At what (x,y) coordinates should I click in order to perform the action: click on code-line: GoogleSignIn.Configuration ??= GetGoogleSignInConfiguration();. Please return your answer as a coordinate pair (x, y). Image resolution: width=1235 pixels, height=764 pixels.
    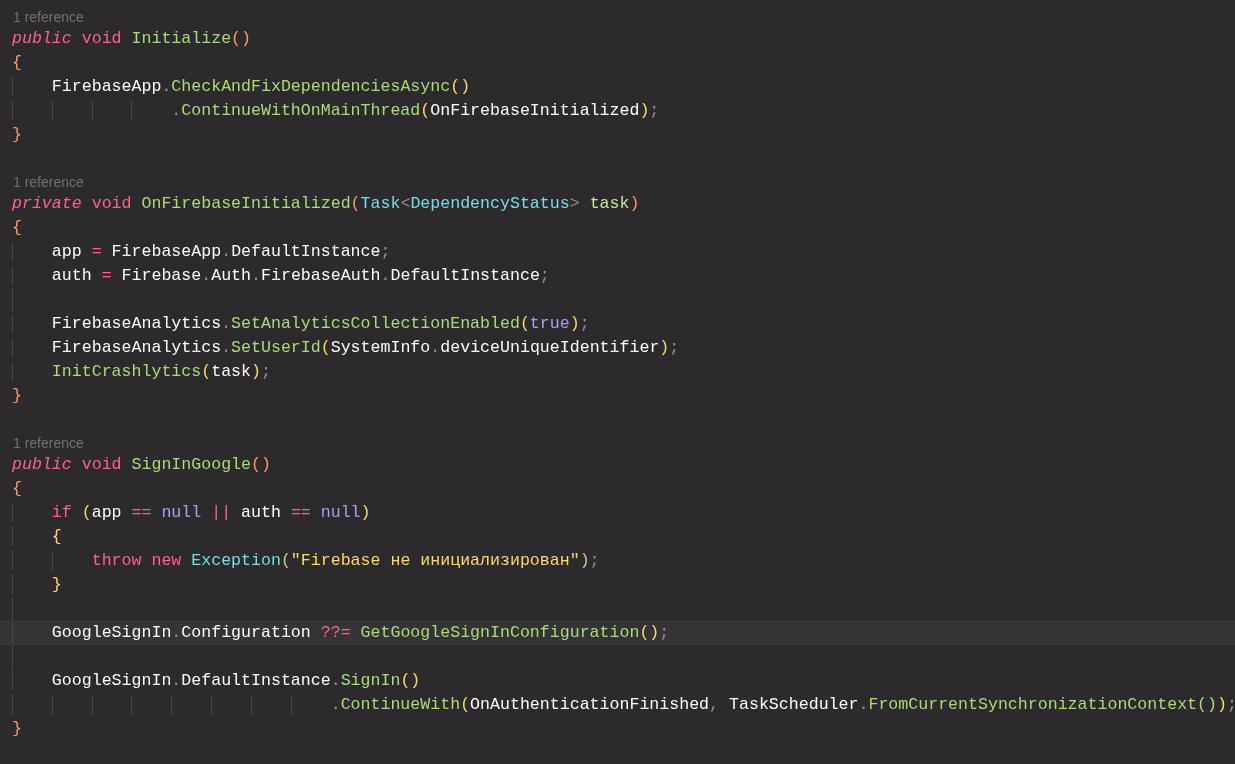
    Looking at the image, I should click on (335, 633).